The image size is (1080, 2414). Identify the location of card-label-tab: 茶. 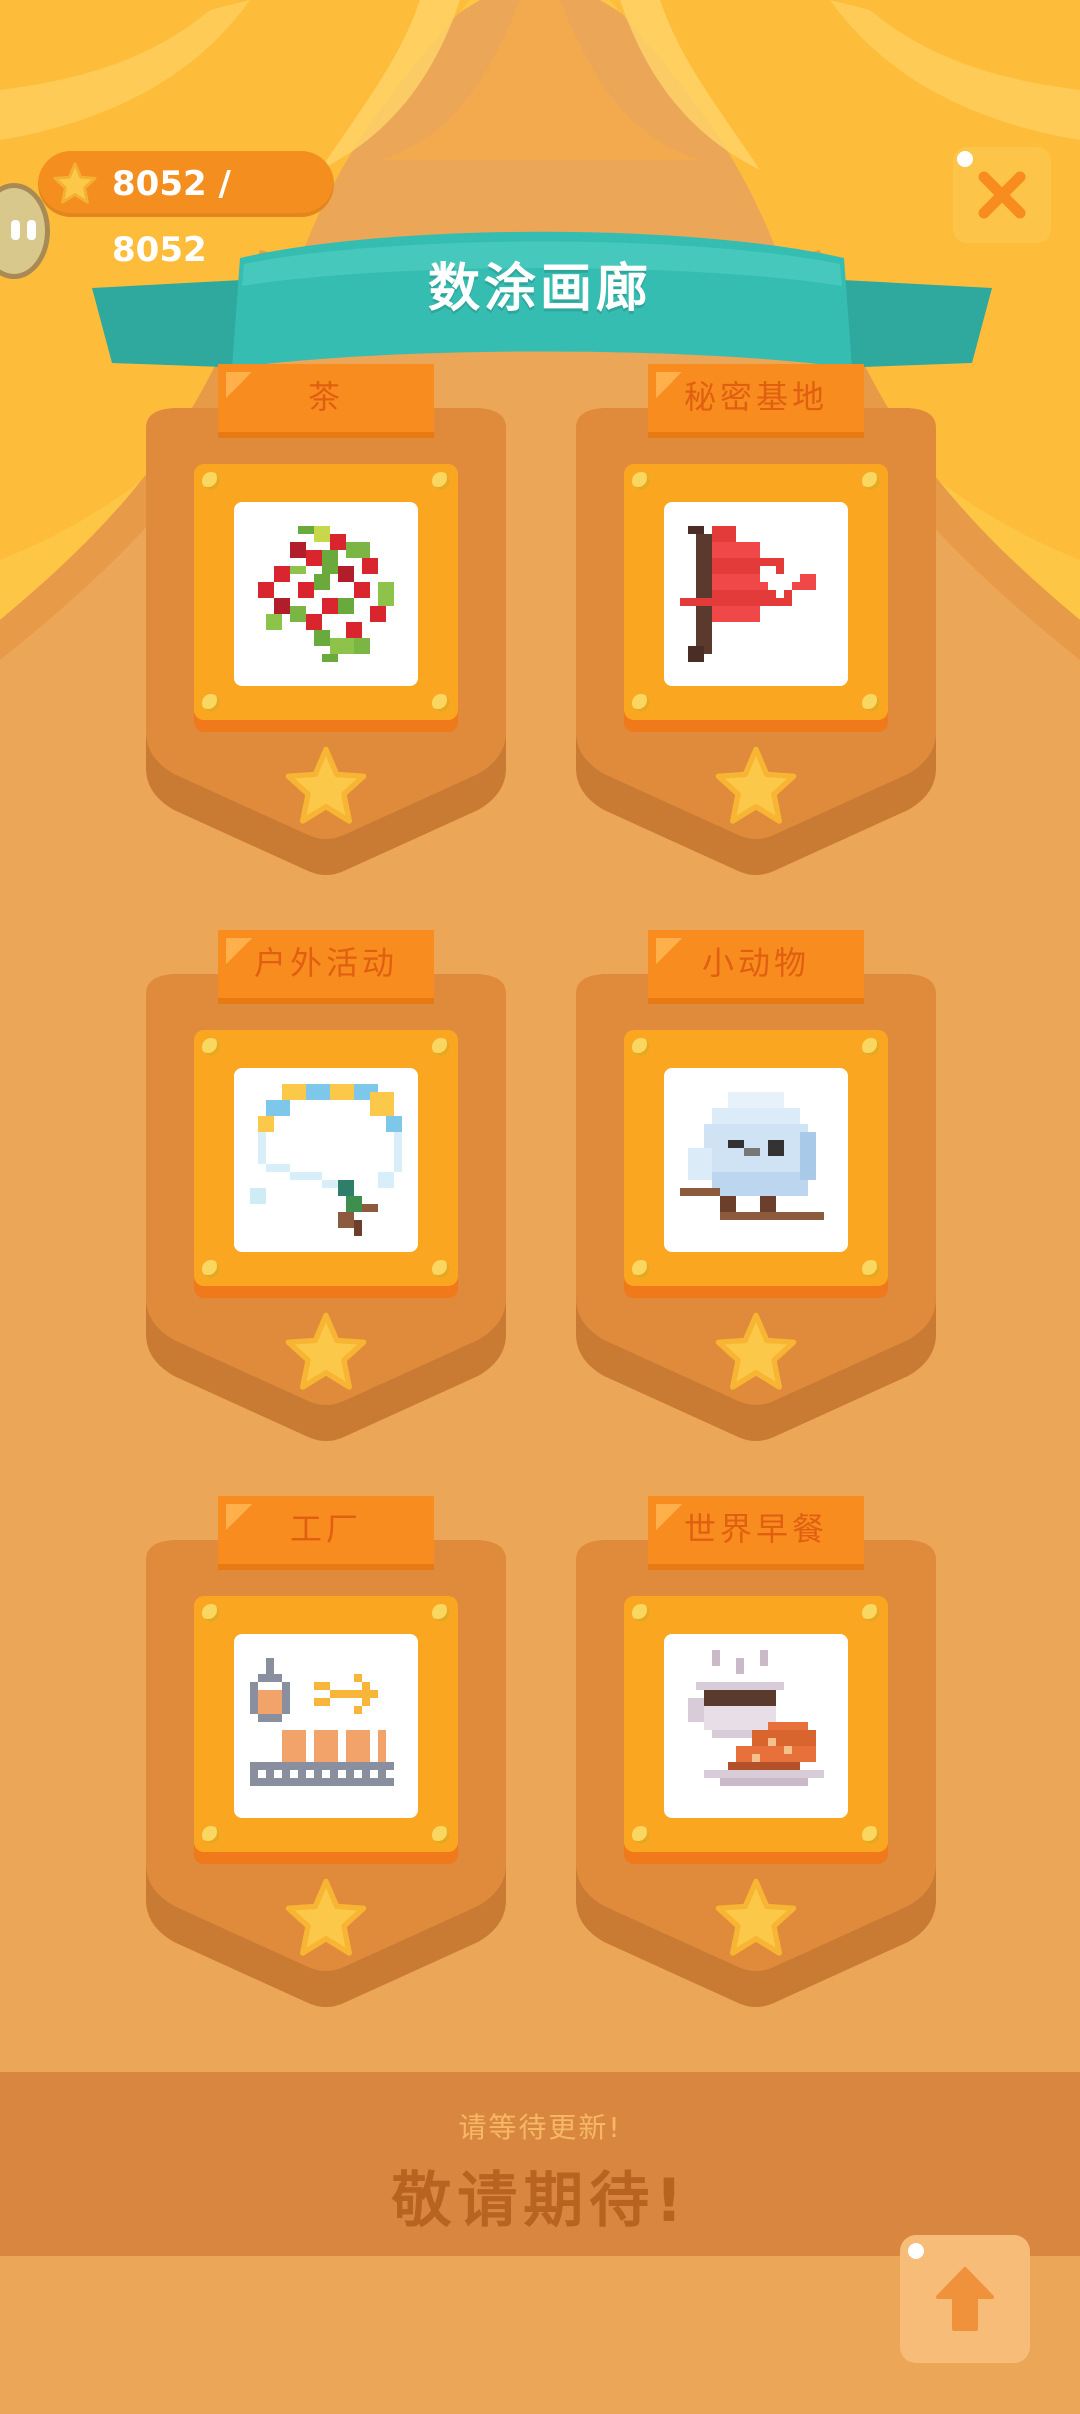
(326, 401).